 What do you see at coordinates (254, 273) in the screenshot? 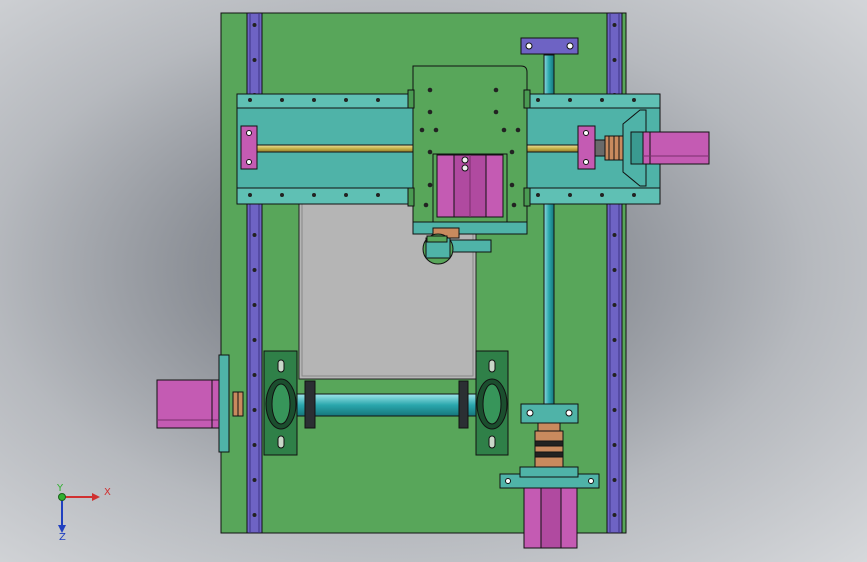
I see `left-rail` at bounding box center [254, 273].